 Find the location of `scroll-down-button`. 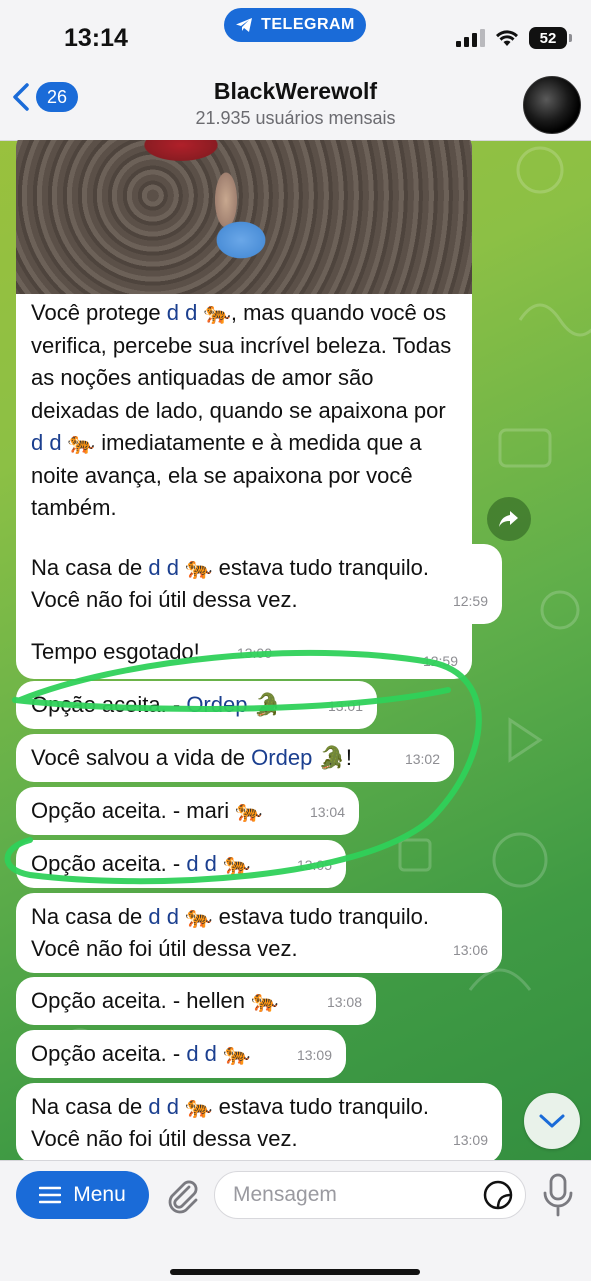

scroll-down-button is located at coordinates (552, 1121).